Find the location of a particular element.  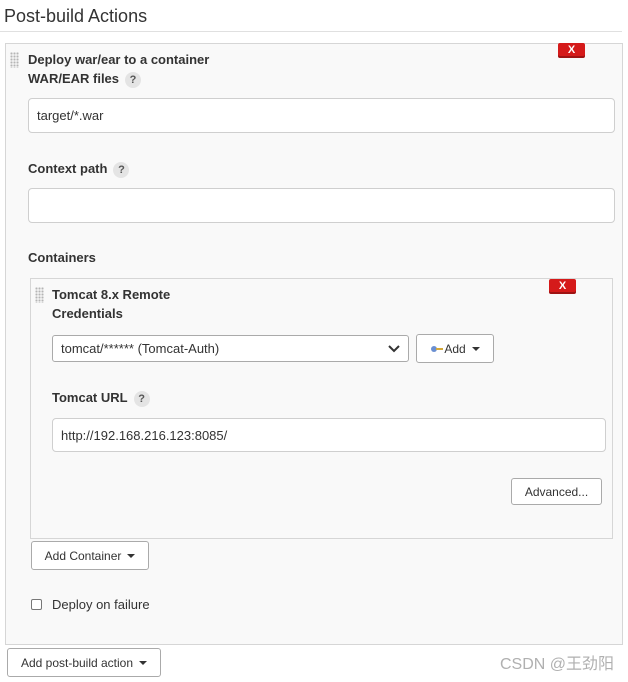

add-post-build-action-button: Add post-build action is located at coordinates (84, 662).